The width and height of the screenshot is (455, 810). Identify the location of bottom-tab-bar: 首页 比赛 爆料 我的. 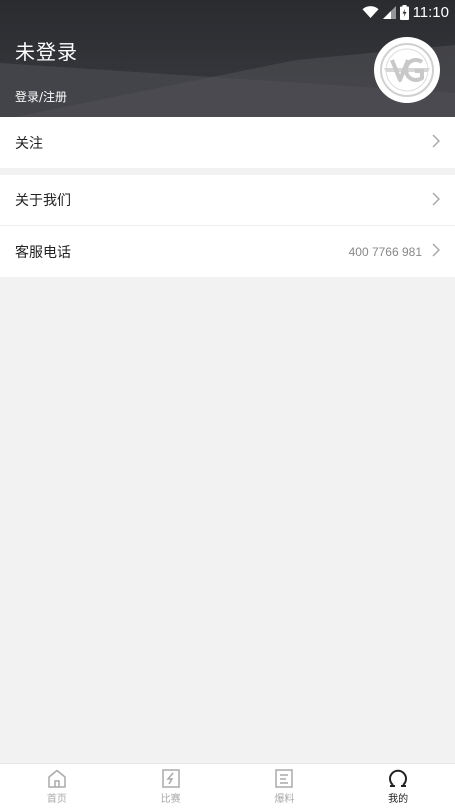
(227, 786).